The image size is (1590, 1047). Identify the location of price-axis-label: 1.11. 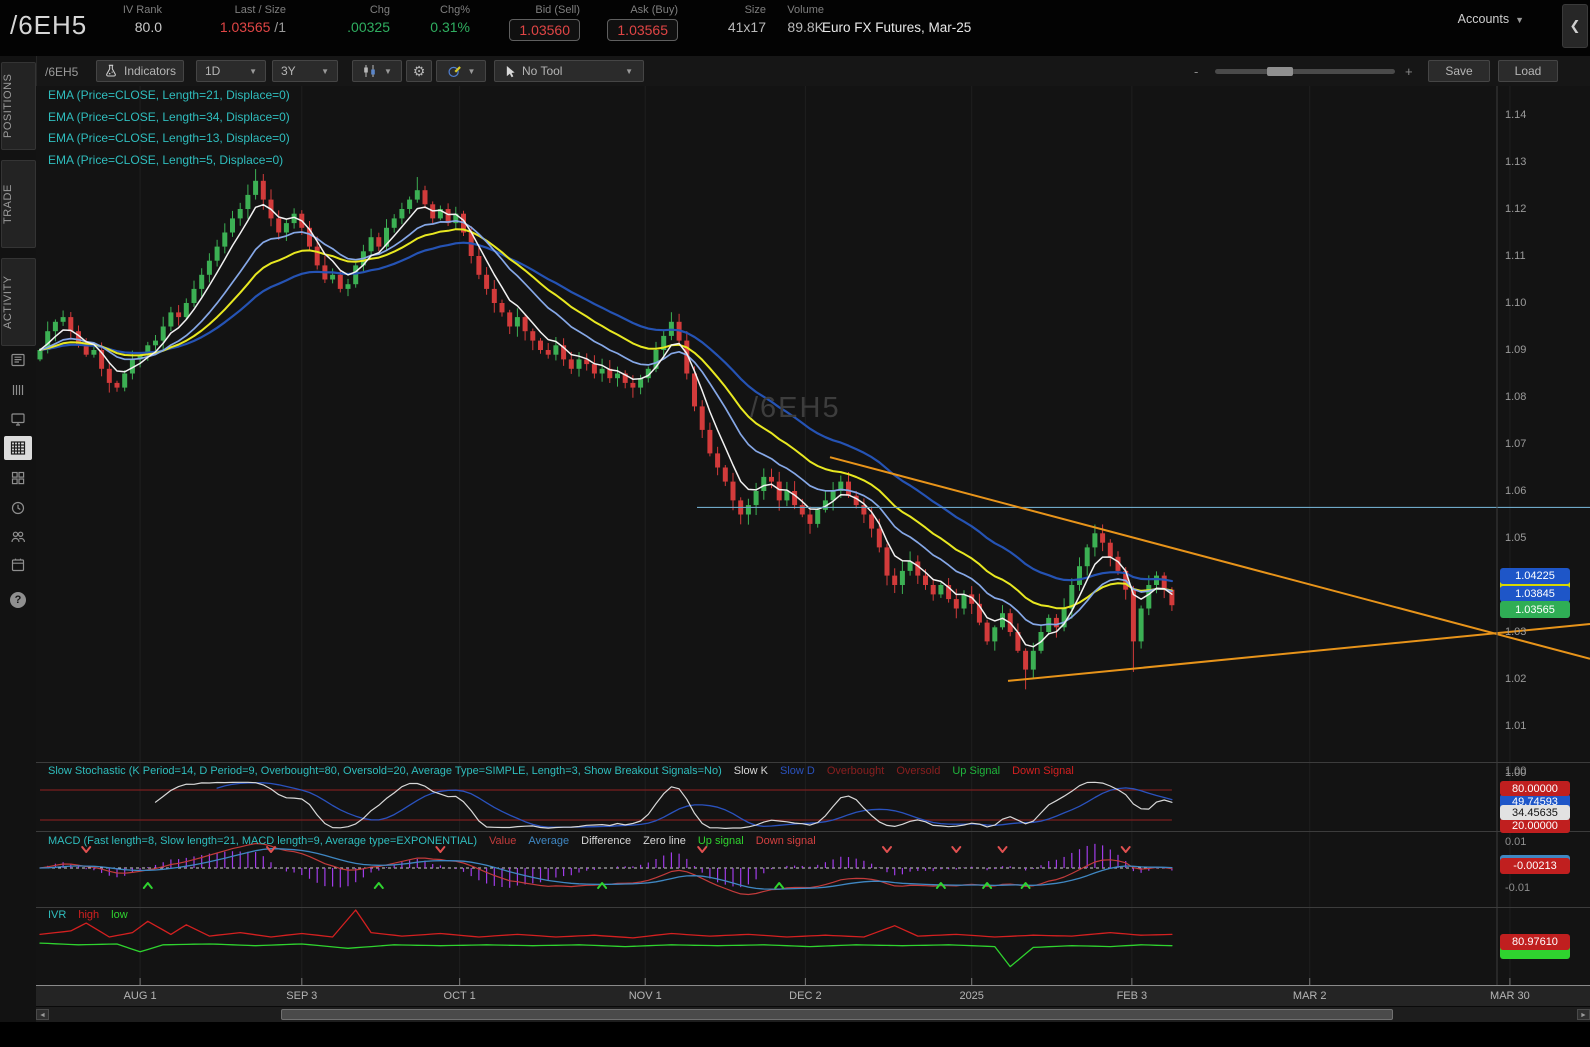
(1515, 256).